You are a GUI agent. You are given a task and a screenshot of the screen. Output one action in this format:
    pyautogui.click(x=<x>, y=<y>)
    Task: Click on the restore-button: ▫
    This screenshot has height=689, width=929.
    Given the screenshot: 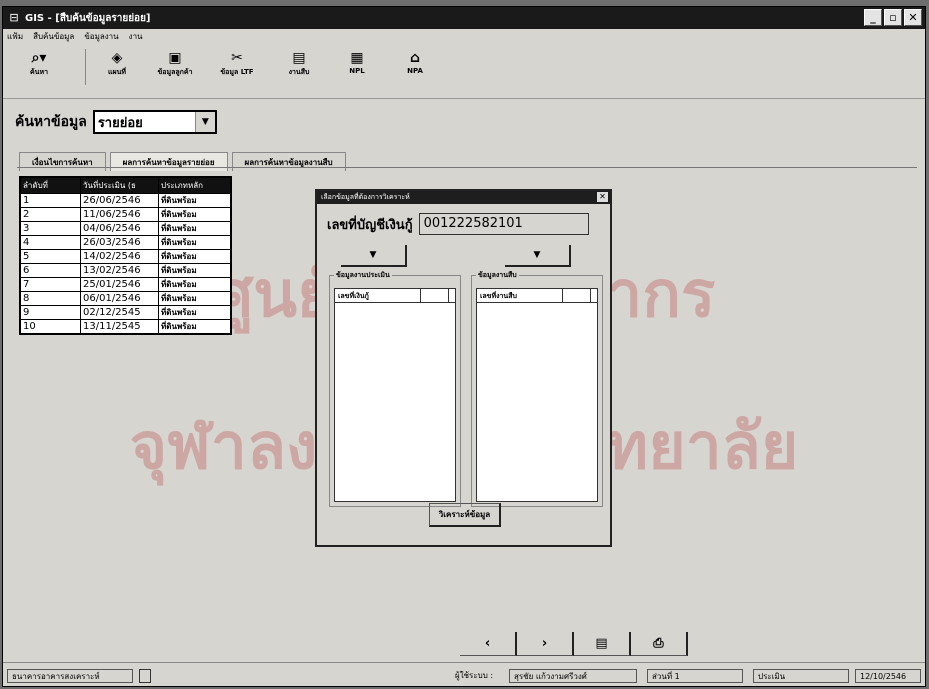 What is the action you would take?
    pyautogui.click(x=893, y=17)
    